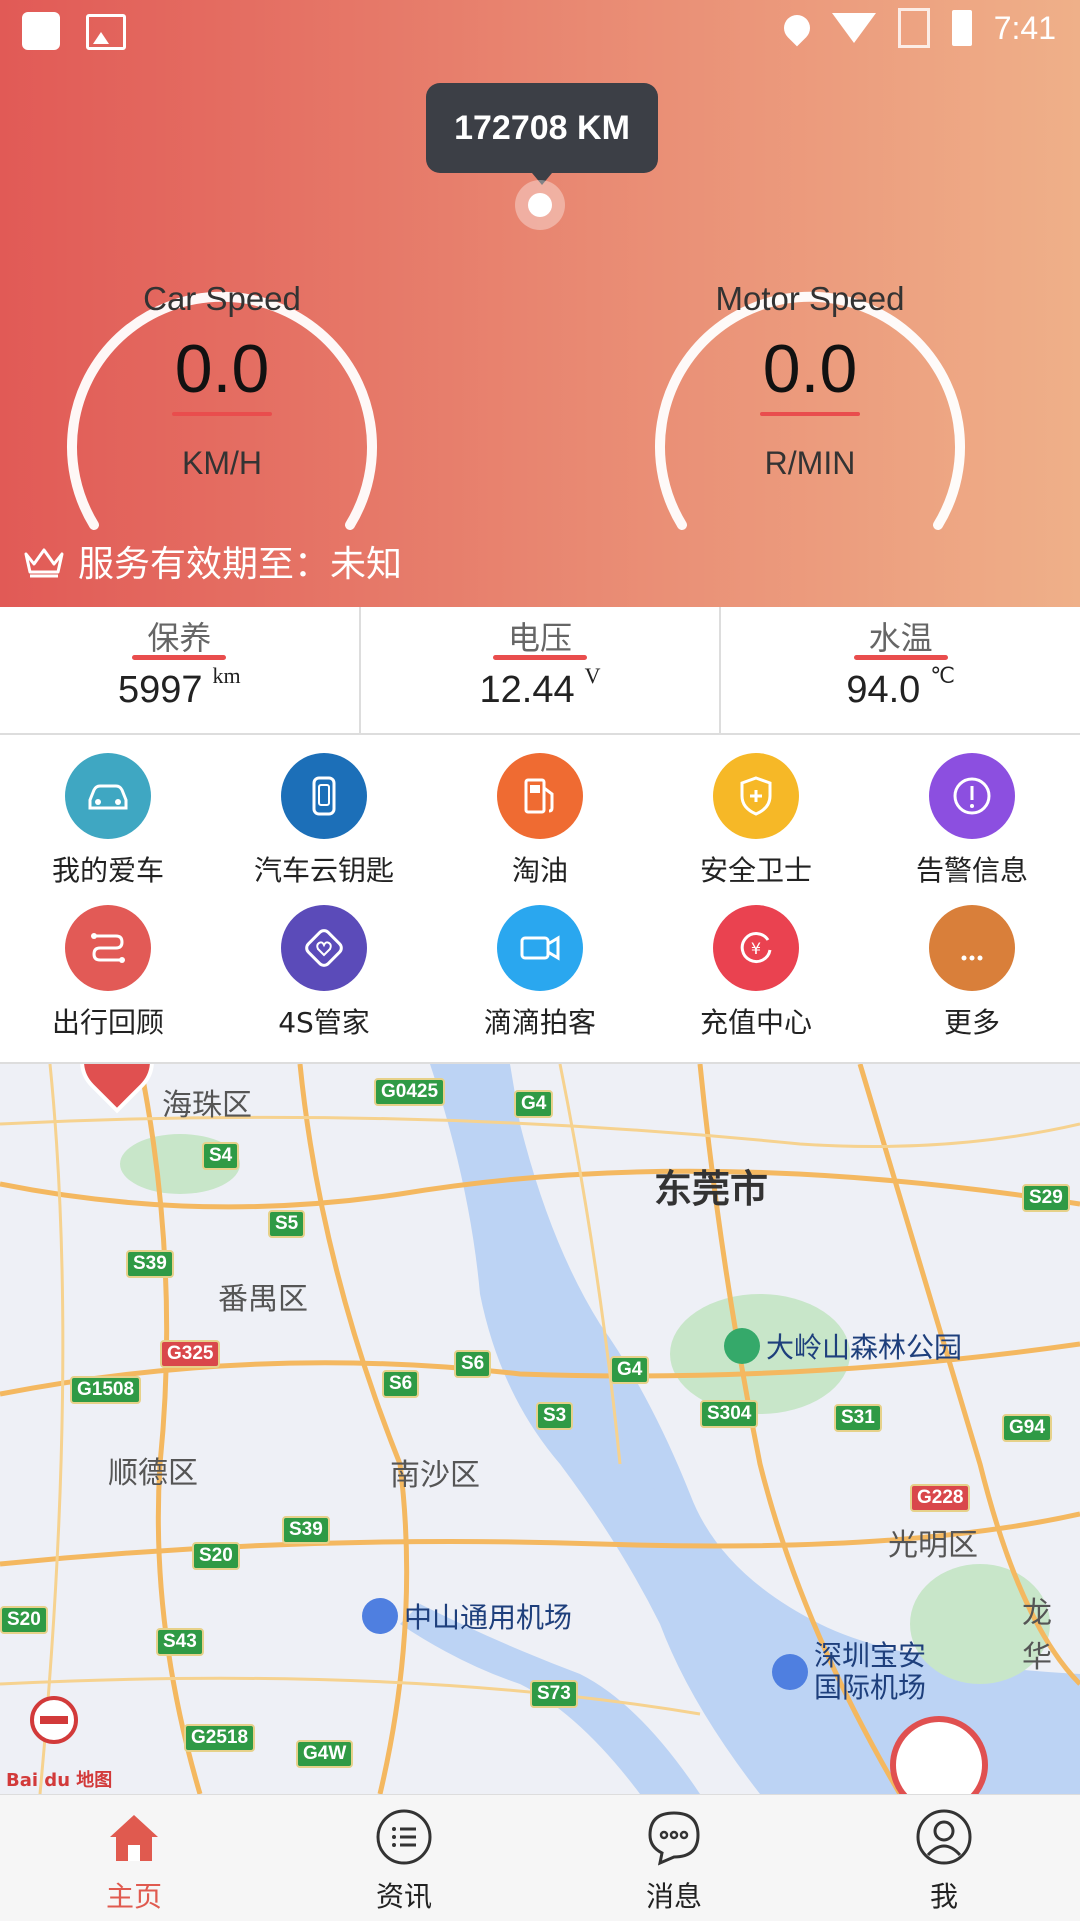  I want to click on poi-airport: 深圳宝安 国际机场, so click(849, 1672).